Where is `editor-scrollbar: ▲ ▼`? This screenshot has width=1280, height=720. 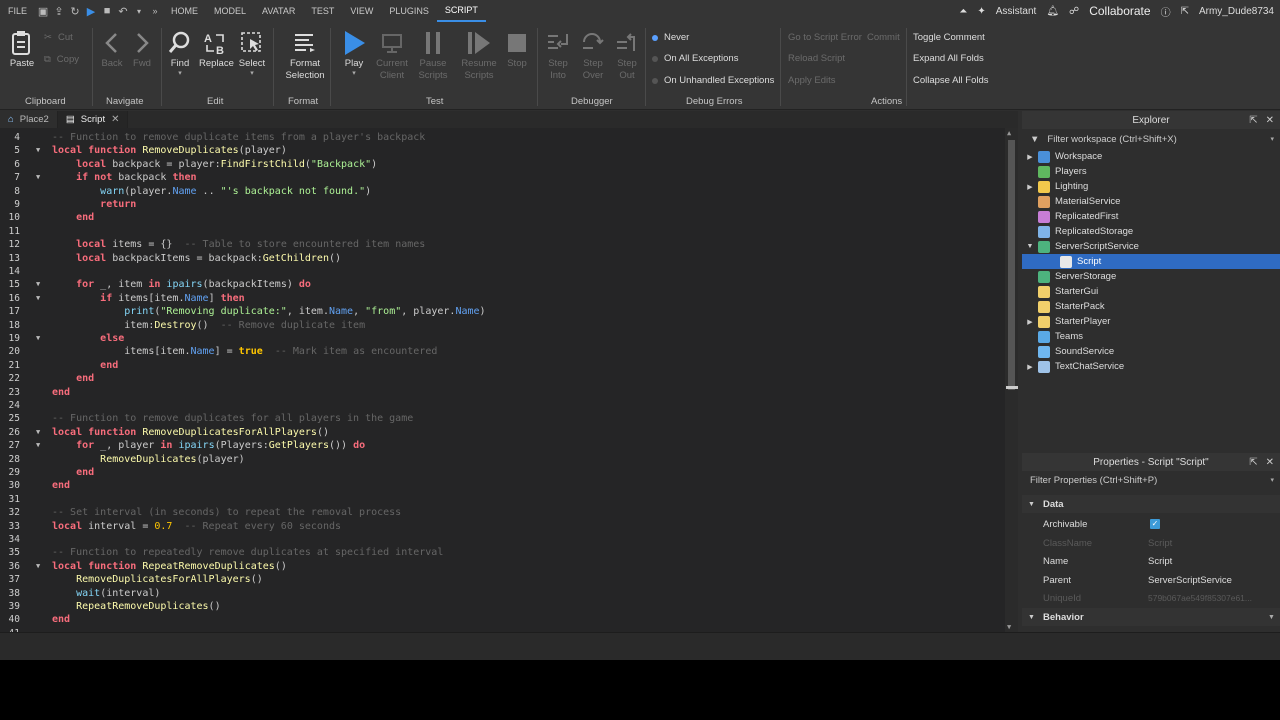 editor-scrollbar: ▲ ▼ is located at coordinates (1011, 380).